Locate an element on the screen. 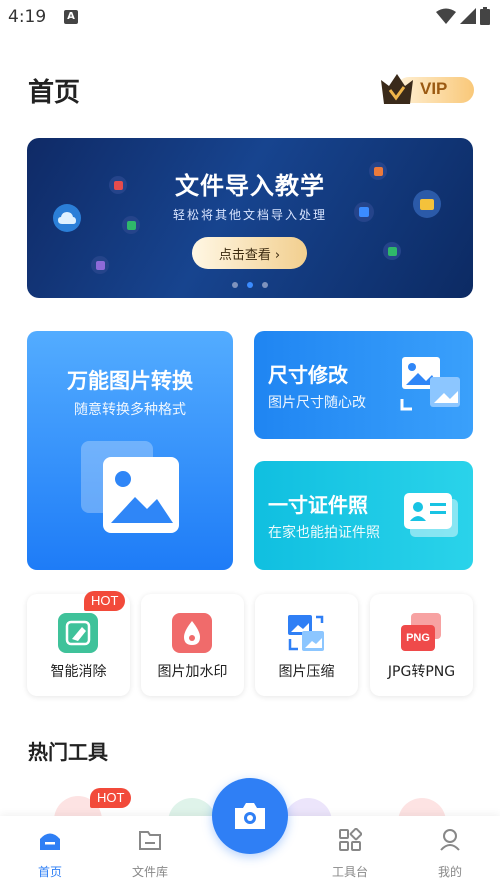 This screenshot has width=500, height=888. tab-toolbench: 工具台 is located at coordinates (350, 852).